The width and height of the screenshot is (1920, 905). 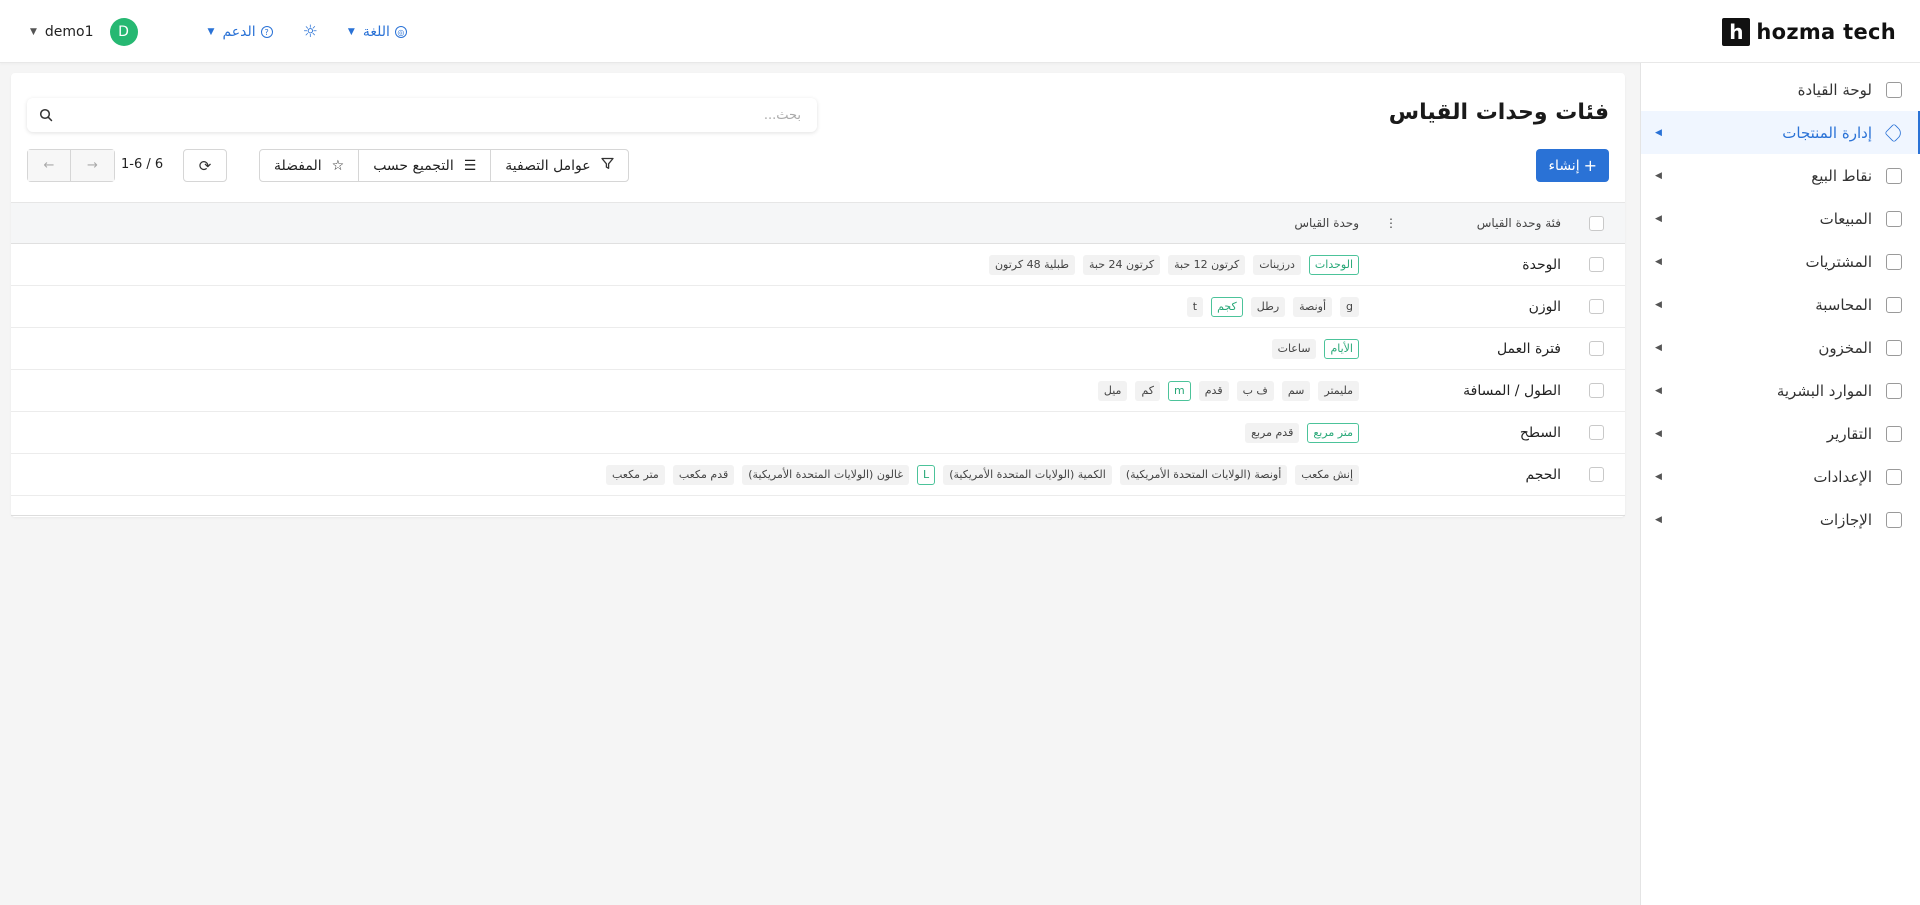 What do you see at coordinates (1179, 390) in the screenshot?
I see `reference-unit-tag: m` at bounding box center [1179, 390].